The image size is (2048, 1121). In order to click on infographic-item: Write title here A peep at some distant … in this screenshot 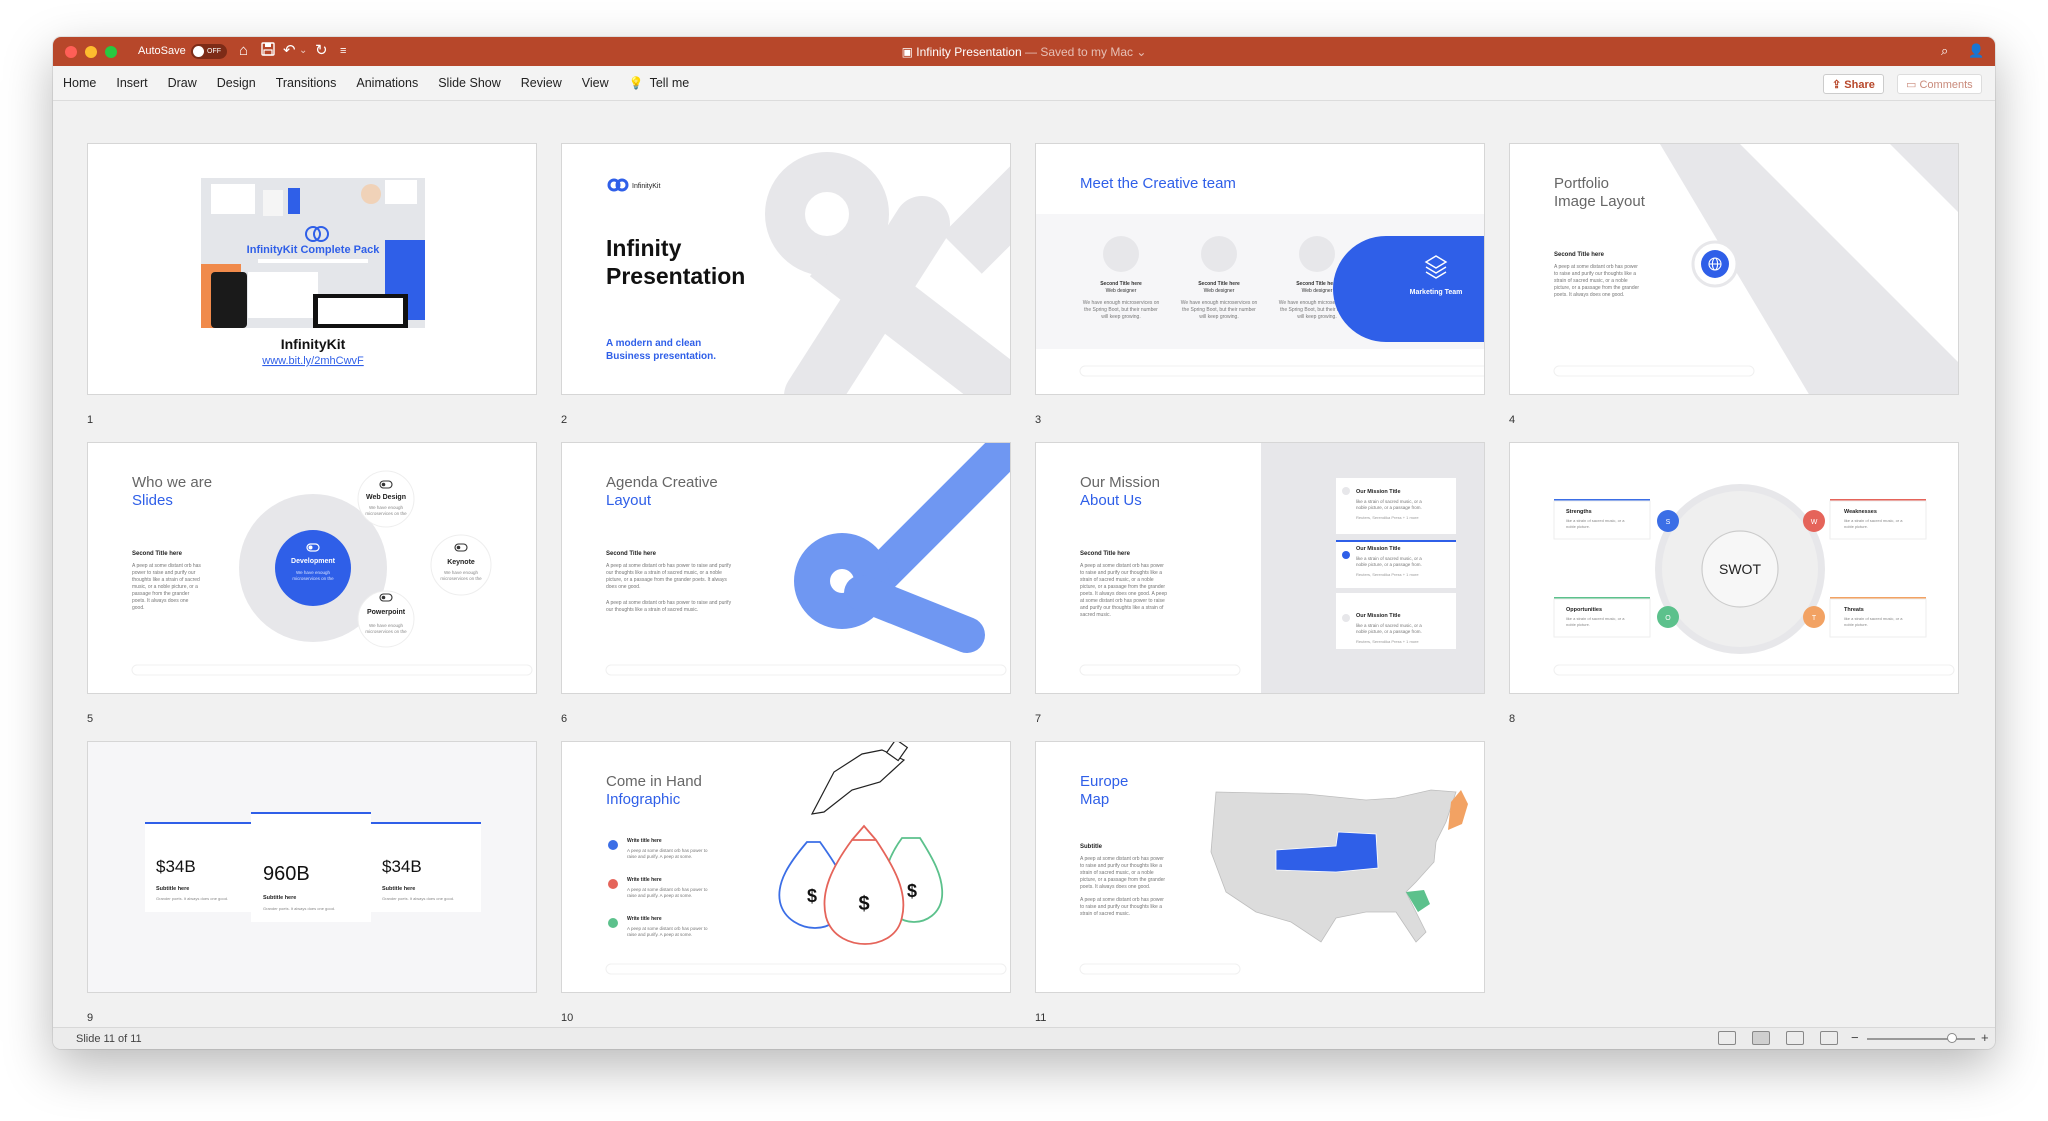, I will do `click(658, 926)`.